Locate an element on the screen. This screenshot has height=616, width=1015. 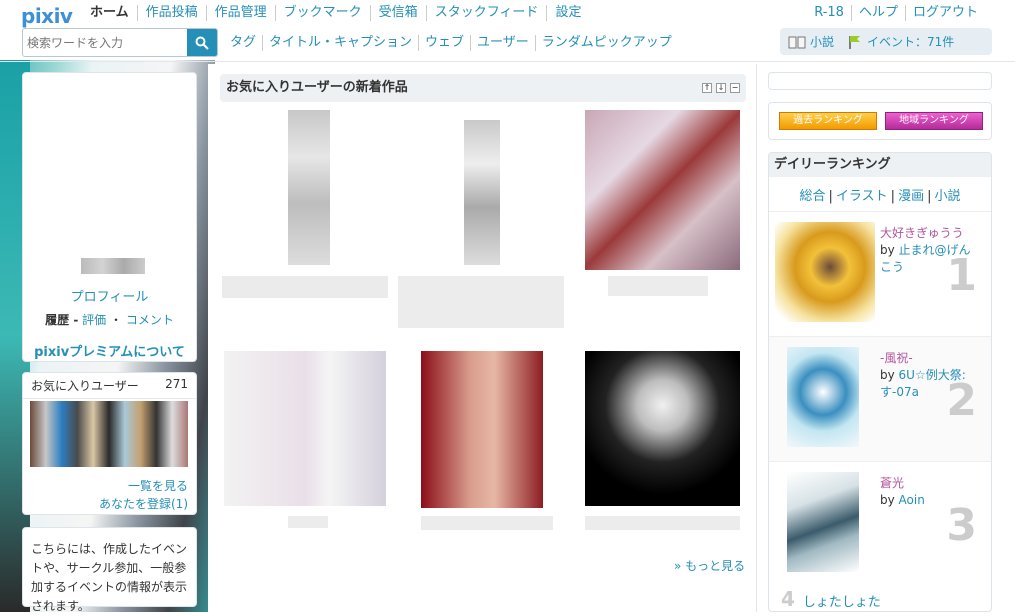
see-all-link: 一覧を見る is located at coordinates (158, 485).